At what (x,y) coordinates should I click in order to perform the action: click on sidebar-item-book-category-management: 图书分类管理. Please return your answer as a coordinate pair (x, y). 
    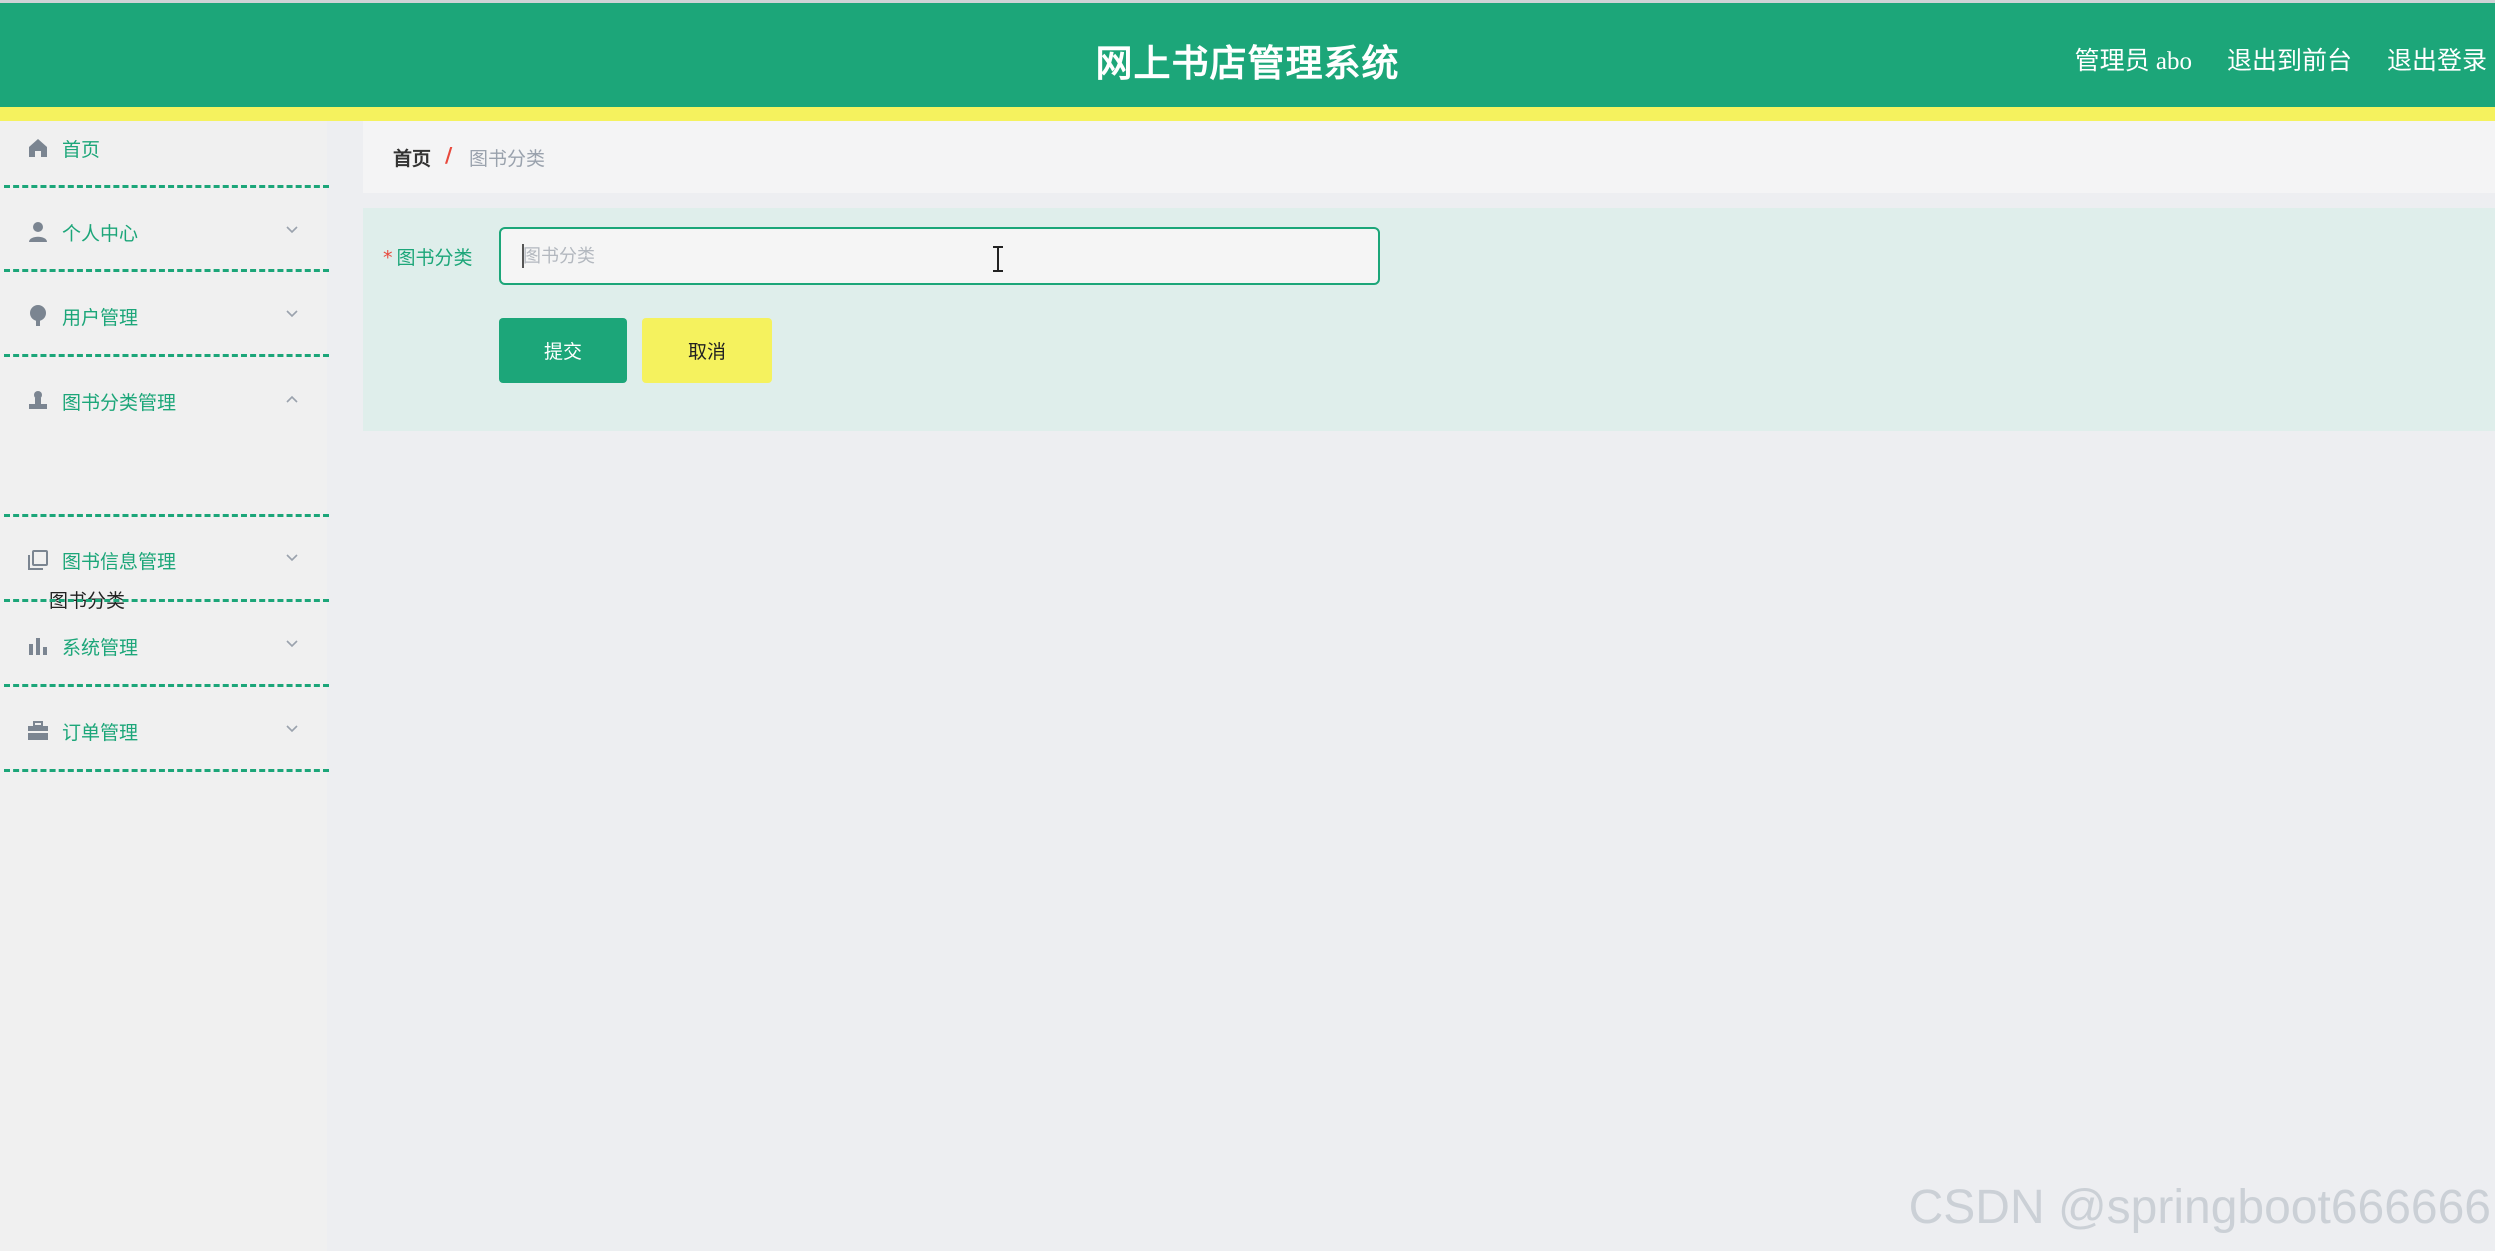
    Looking at the image, I should click on (163, 401).